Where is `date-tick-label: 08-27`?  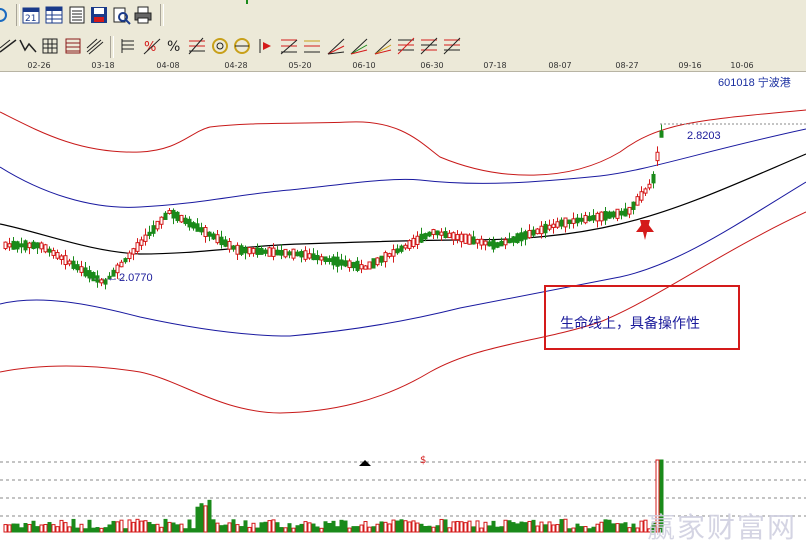 date-tick-label: 08-27 is located at coordinates (627, 65).